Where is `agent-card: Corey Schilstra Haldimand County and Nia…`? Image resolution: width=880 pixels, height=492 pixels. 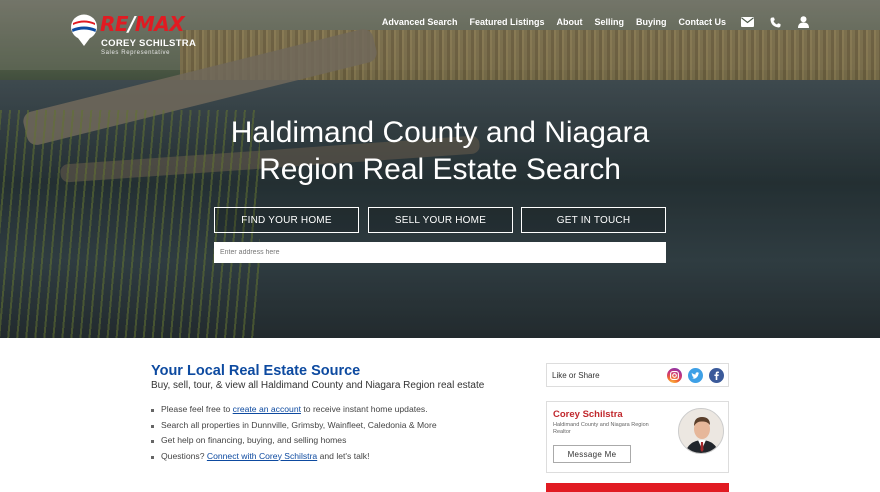 agent-card: Corey Schilstra Haldimand County and Nia… is located at coordinates (637, 437).